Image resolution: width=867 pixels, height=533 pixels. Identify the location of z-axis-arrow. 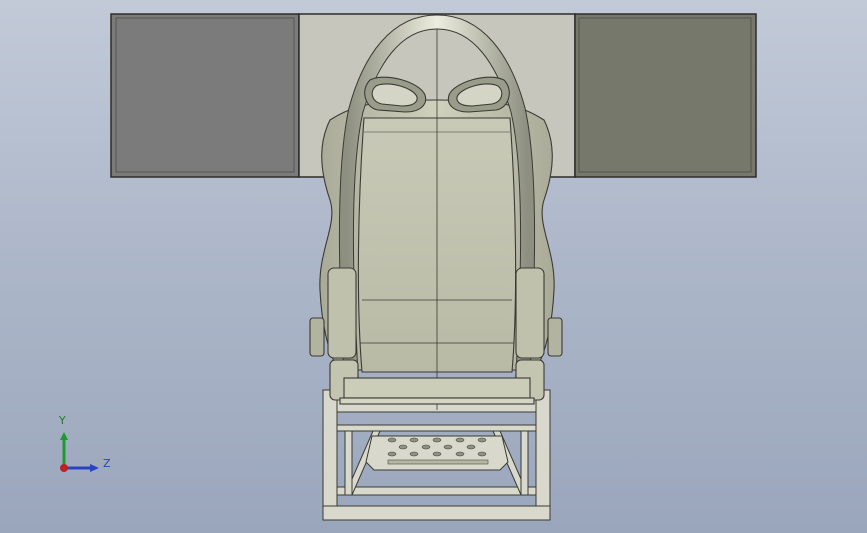
(94, 468).